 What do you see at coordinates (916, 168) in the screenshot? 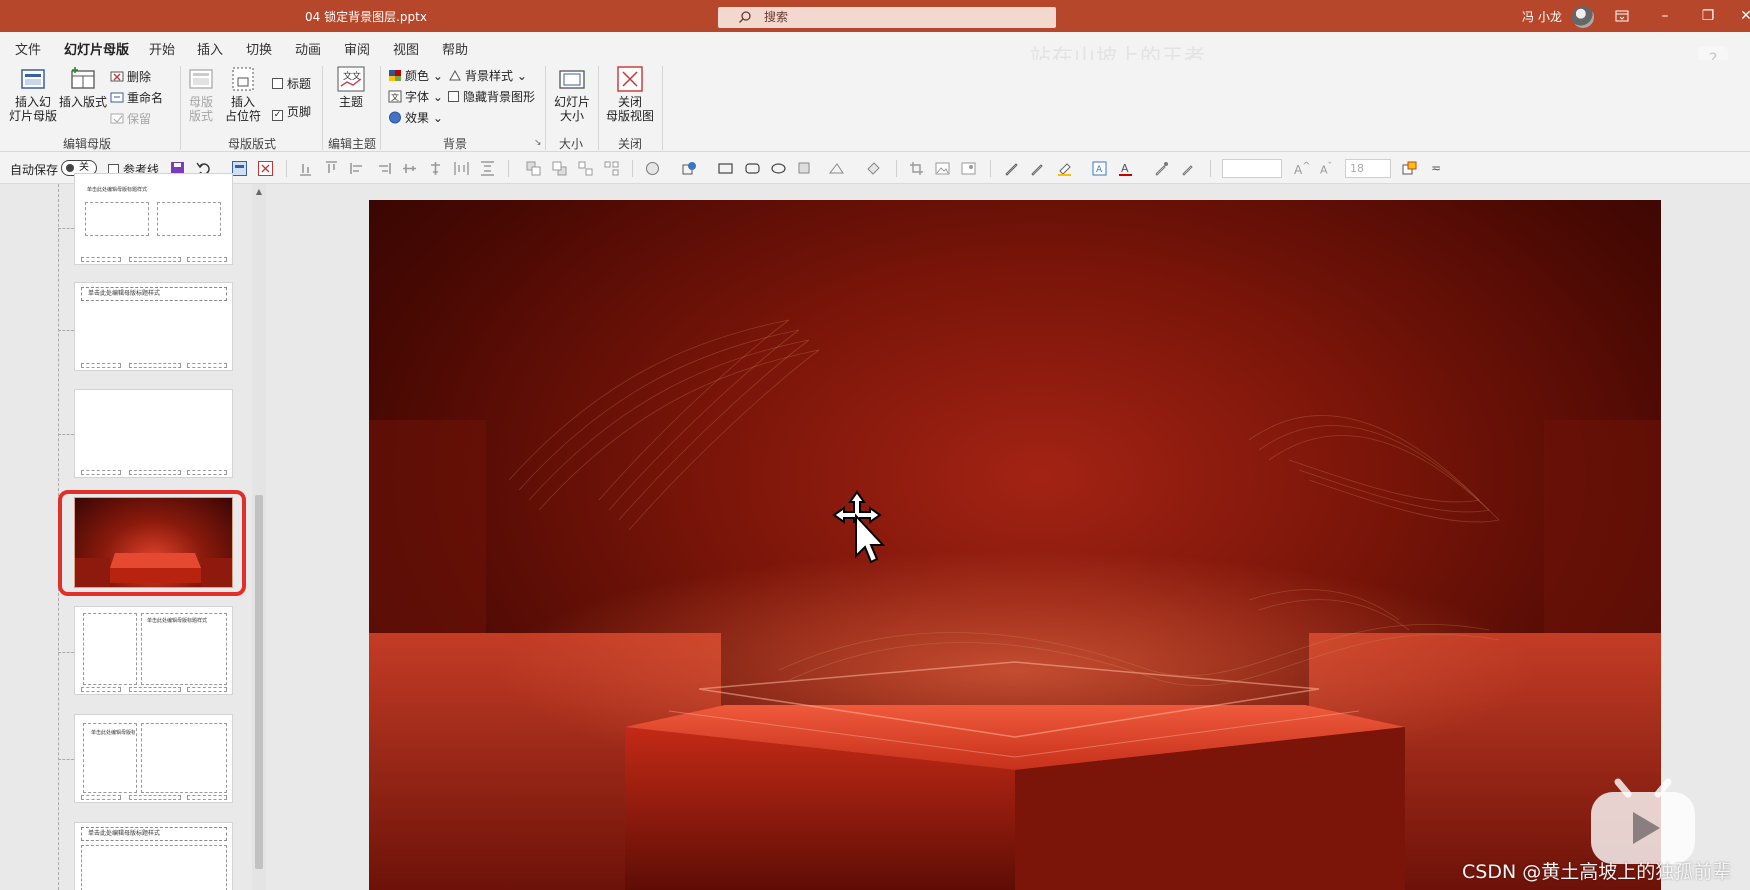
I see `crop-icon` at bounding box center [916, 168].